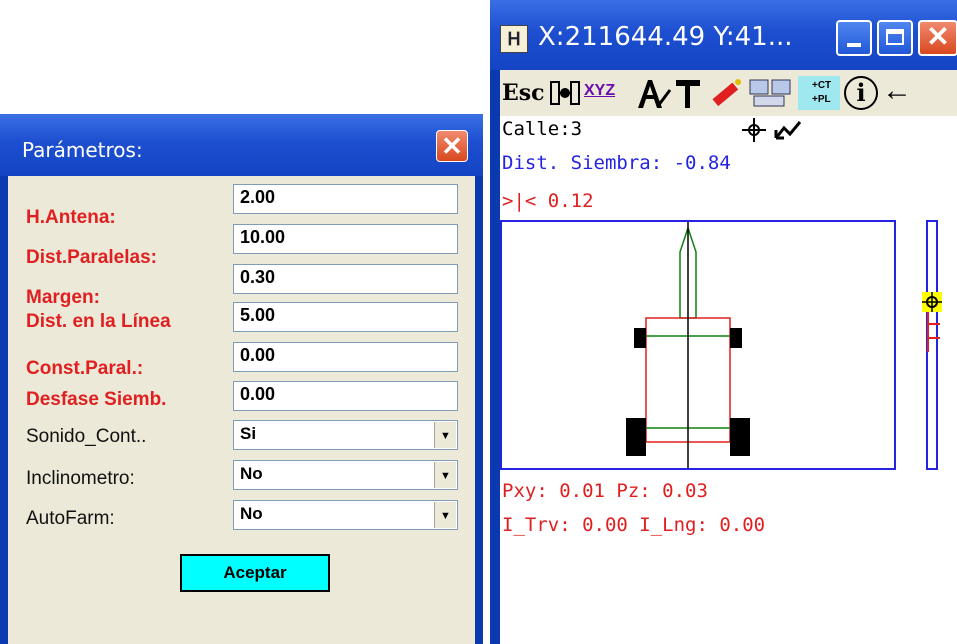 Image resolution: width=957 pixels, height=644 pixels. What do you see at coordinates (654, 93) in the screenshot?
I see `text-edit-icon` at bounding box center [654, 93].